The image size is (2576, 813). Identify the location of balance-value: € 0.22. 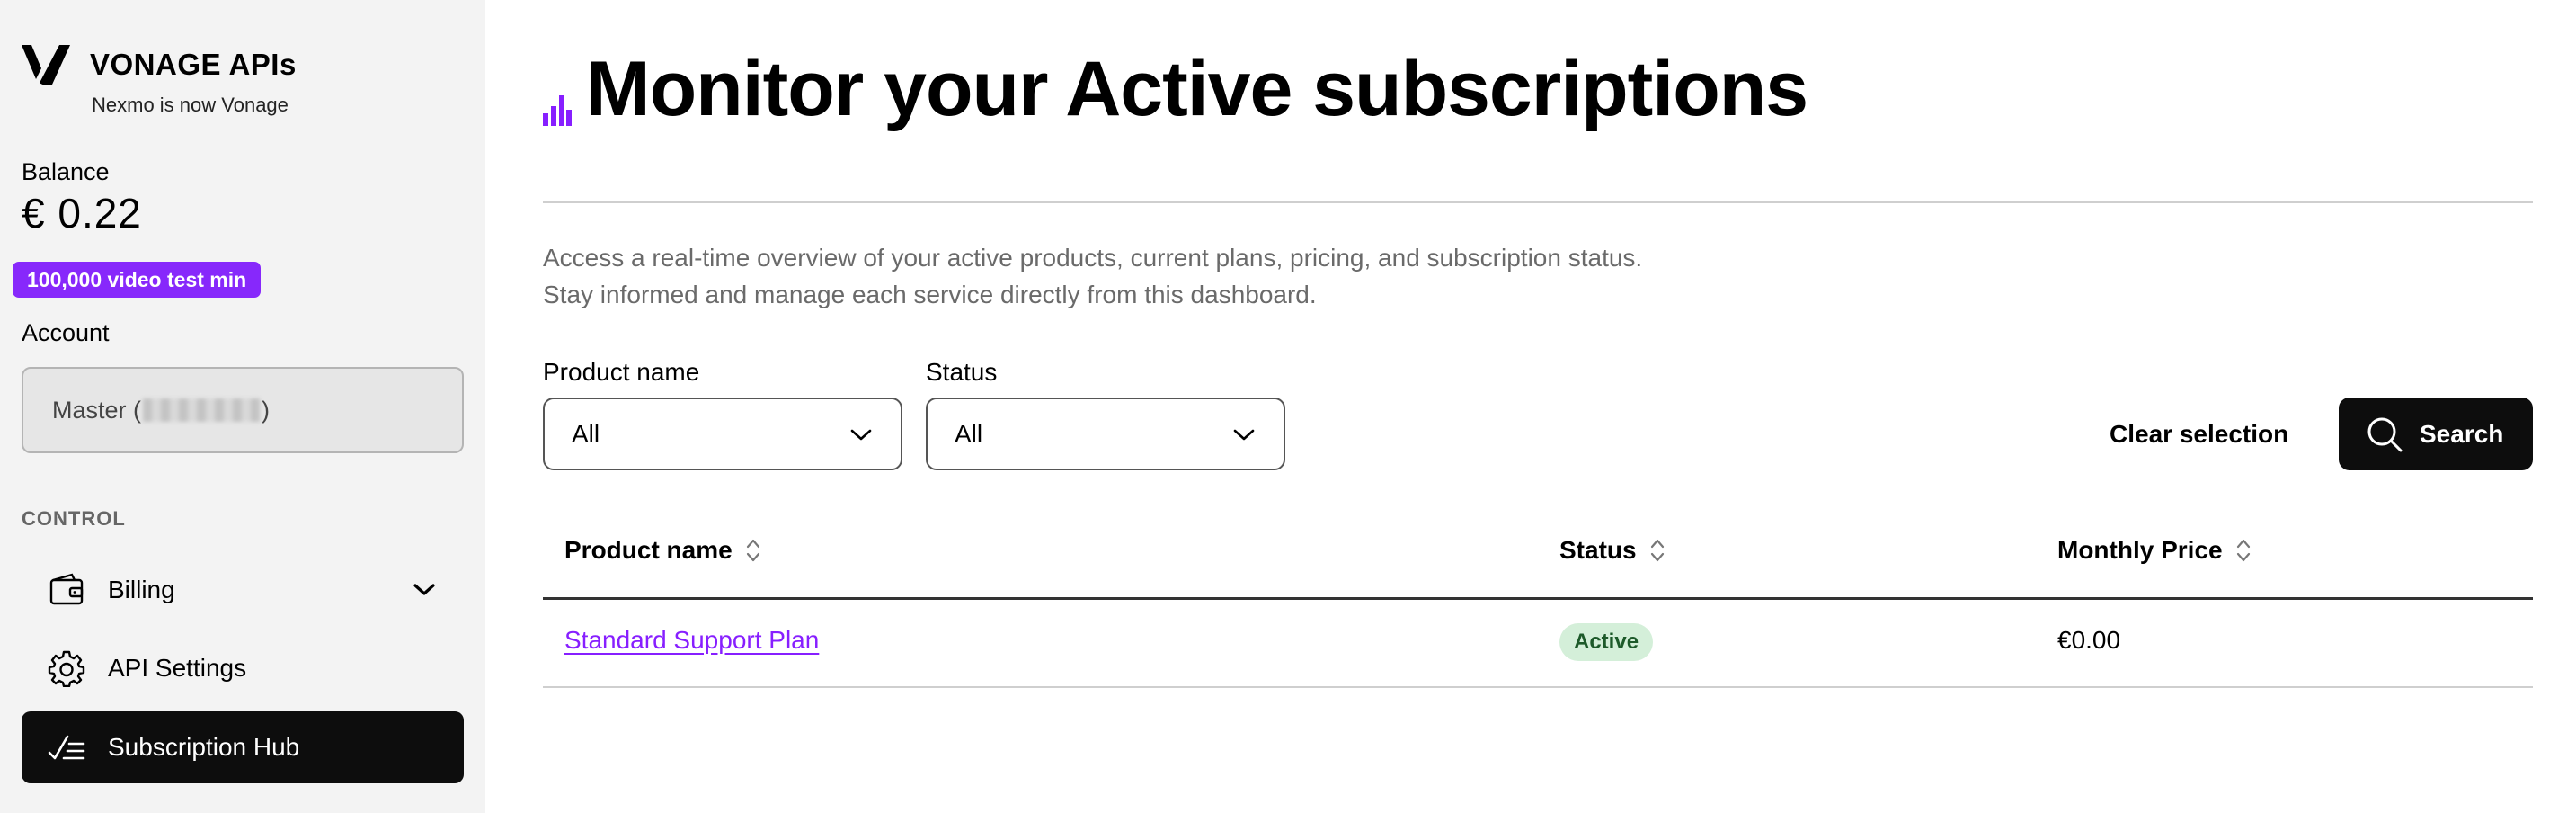
(82, 213).